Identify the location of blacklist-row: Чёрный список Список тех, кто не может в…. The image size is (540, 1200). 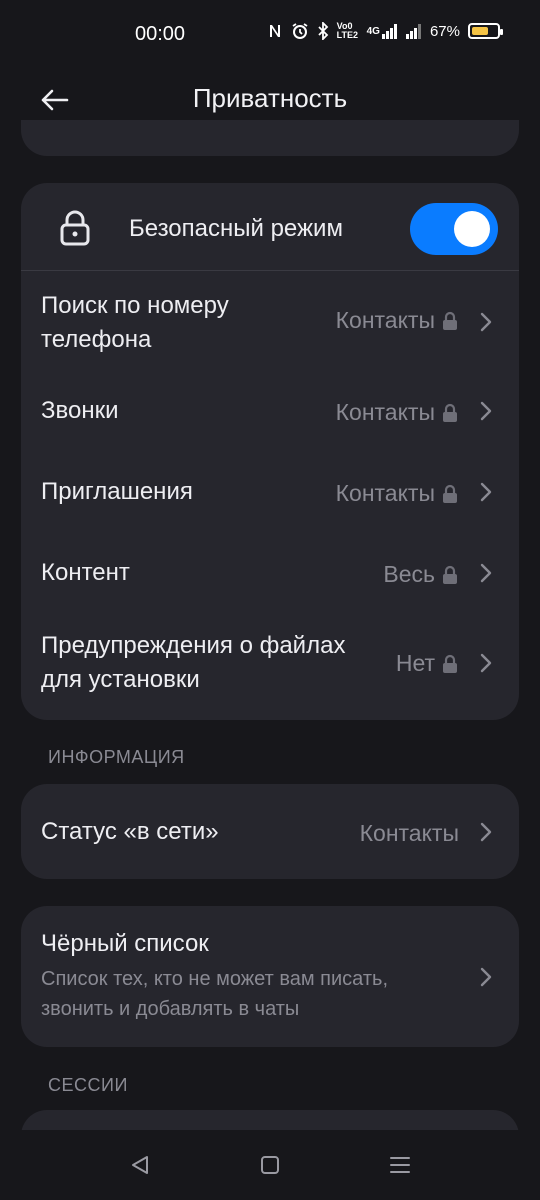
(270, 976).